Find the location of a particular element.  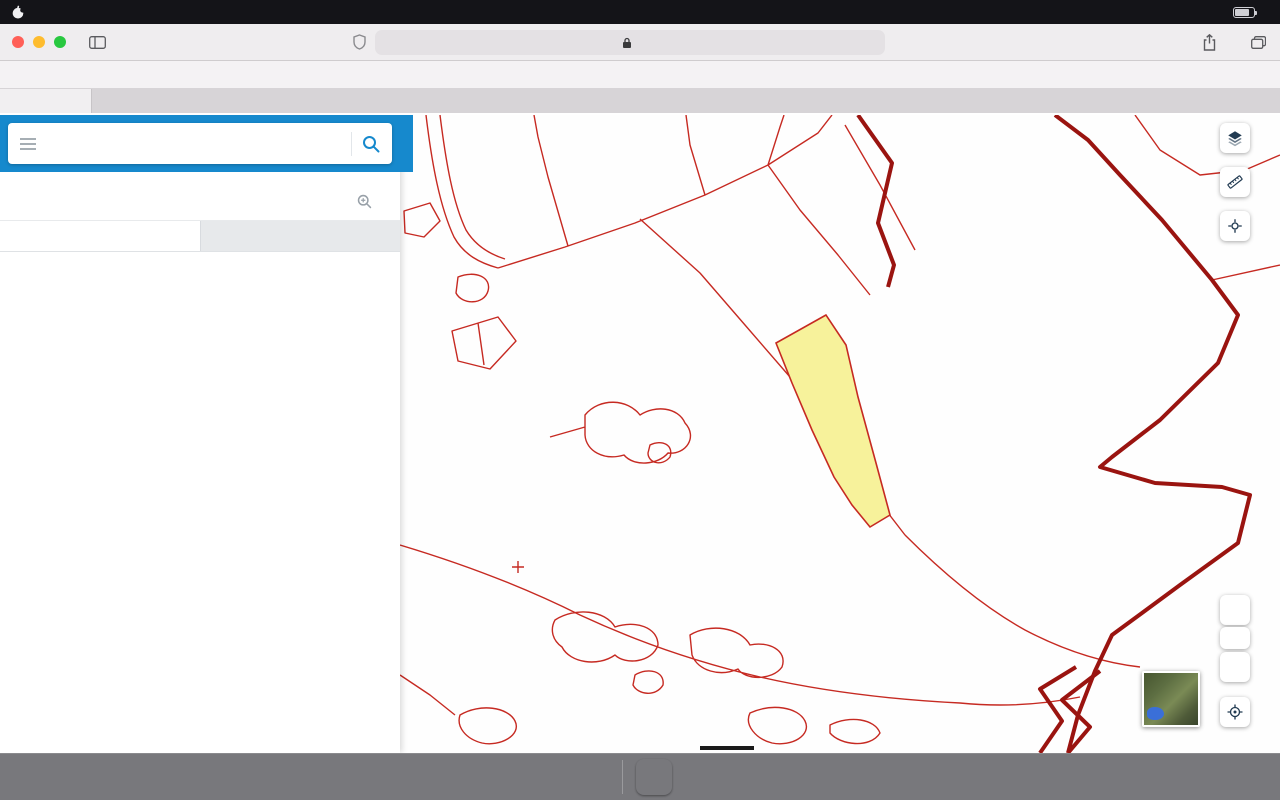

menu-hamburger-icon is located at coordinates (28, 144).